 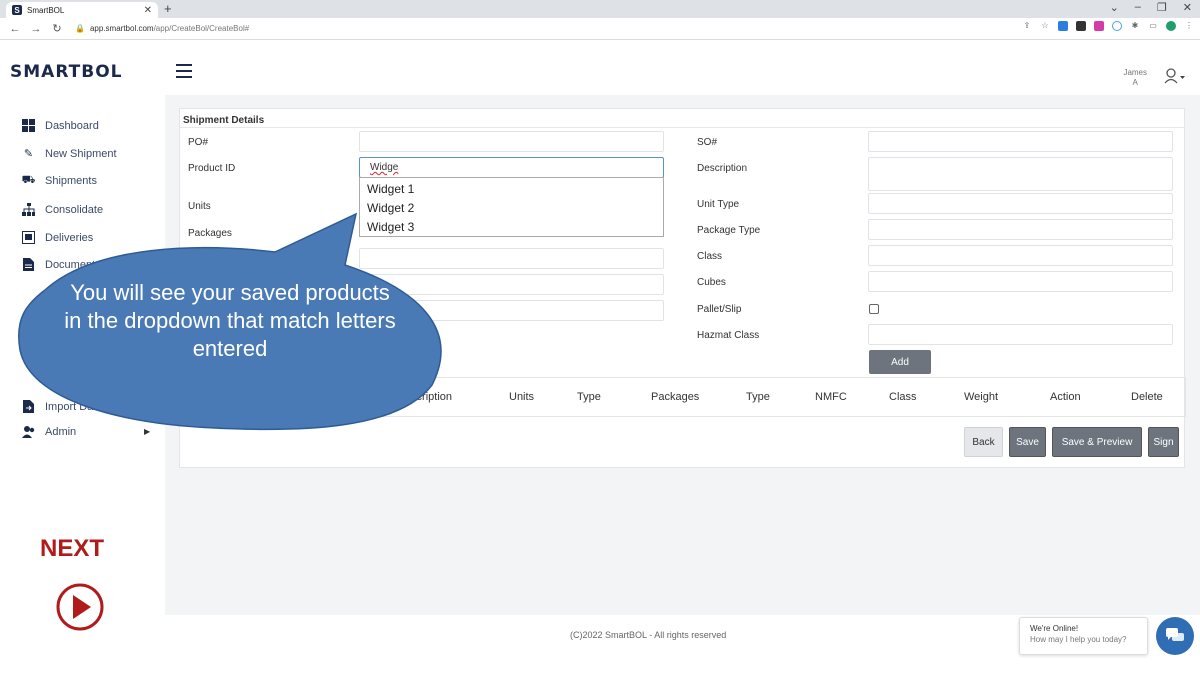 I want to click on product-id-input: Widge, so click(x=511, y=167).